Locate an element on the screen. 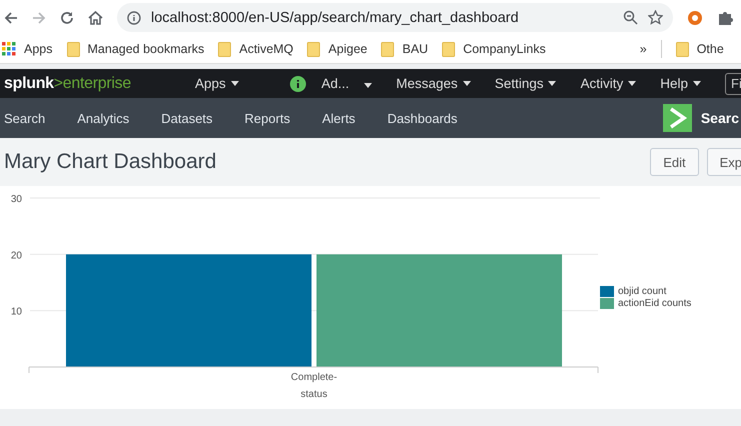  splunk-logo: splunk>enterprise is located at coordinates (67, 83).